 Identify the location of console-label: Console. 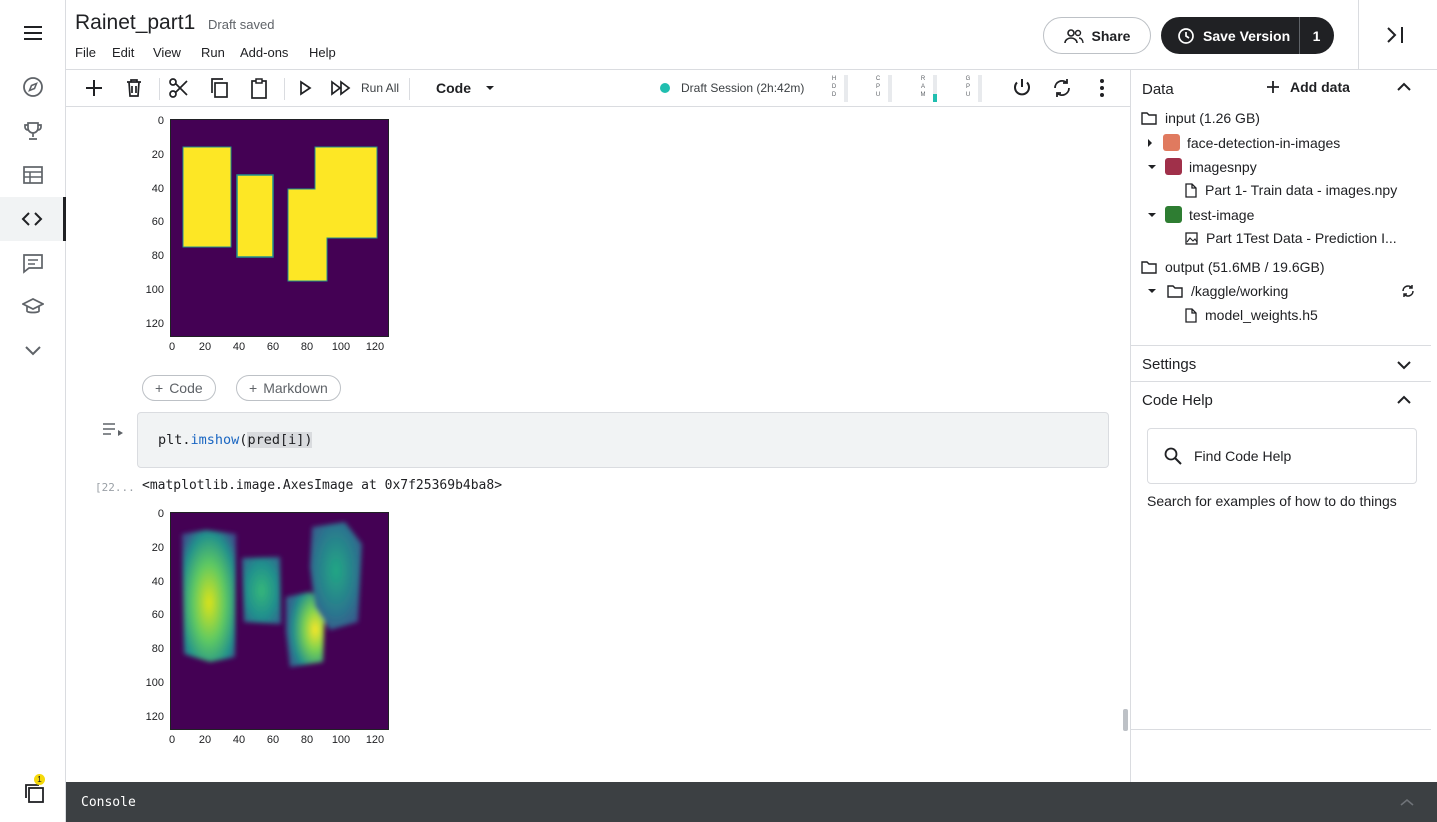
(108, 802).